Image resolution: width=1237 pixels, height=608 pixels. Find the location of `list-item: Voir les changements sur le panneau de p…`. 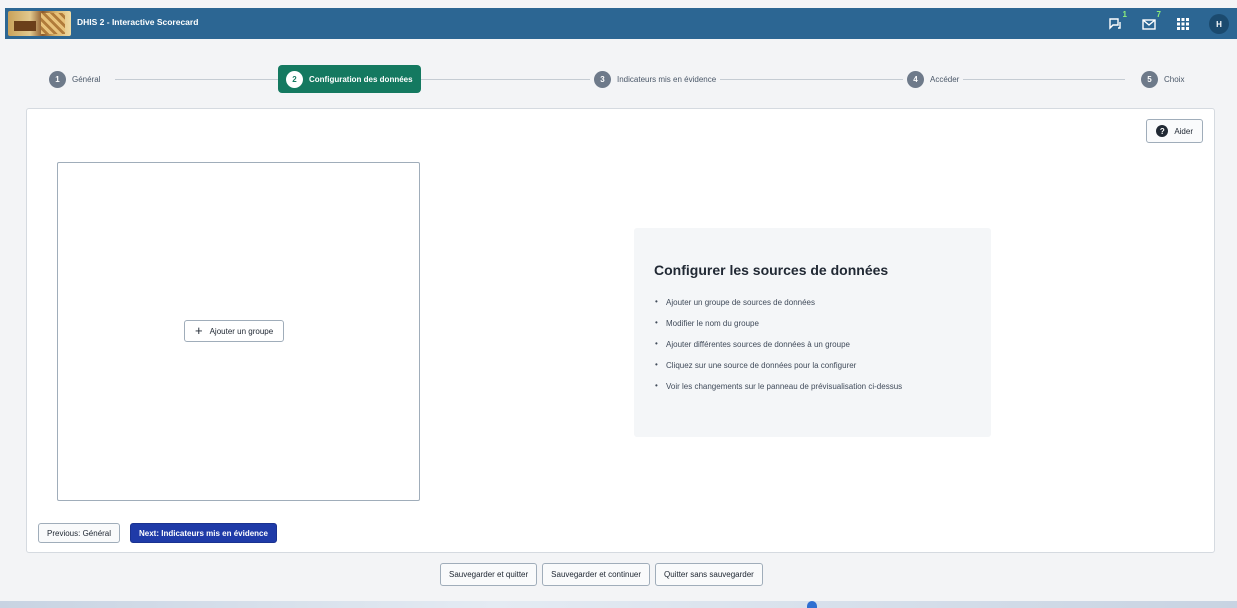

list-item: Voir les changements sur le panneau de p… is located at coordinates (812, 386).